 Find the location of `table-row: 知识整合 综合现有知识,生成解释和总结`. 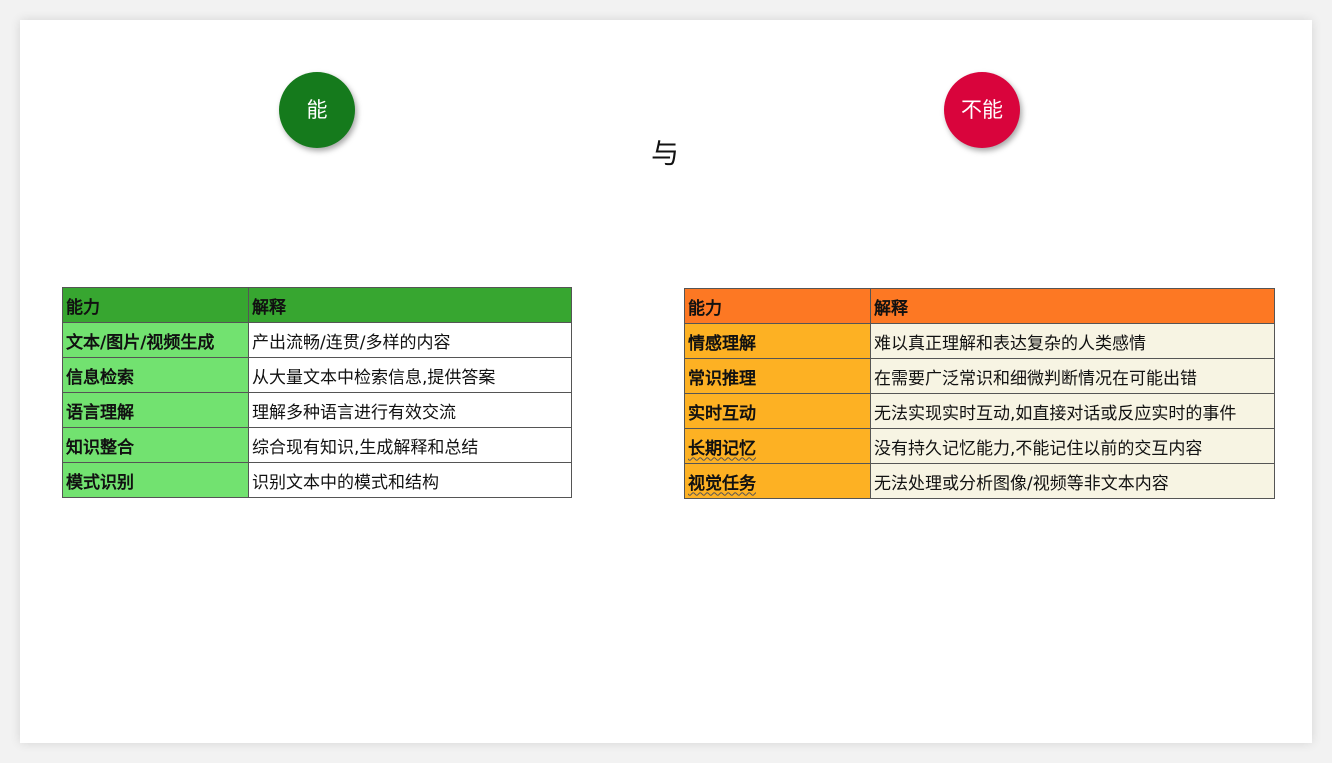

table-row: 知识整合 综合现有知识,生成解释和总结 is located at coordinates (317, 445).